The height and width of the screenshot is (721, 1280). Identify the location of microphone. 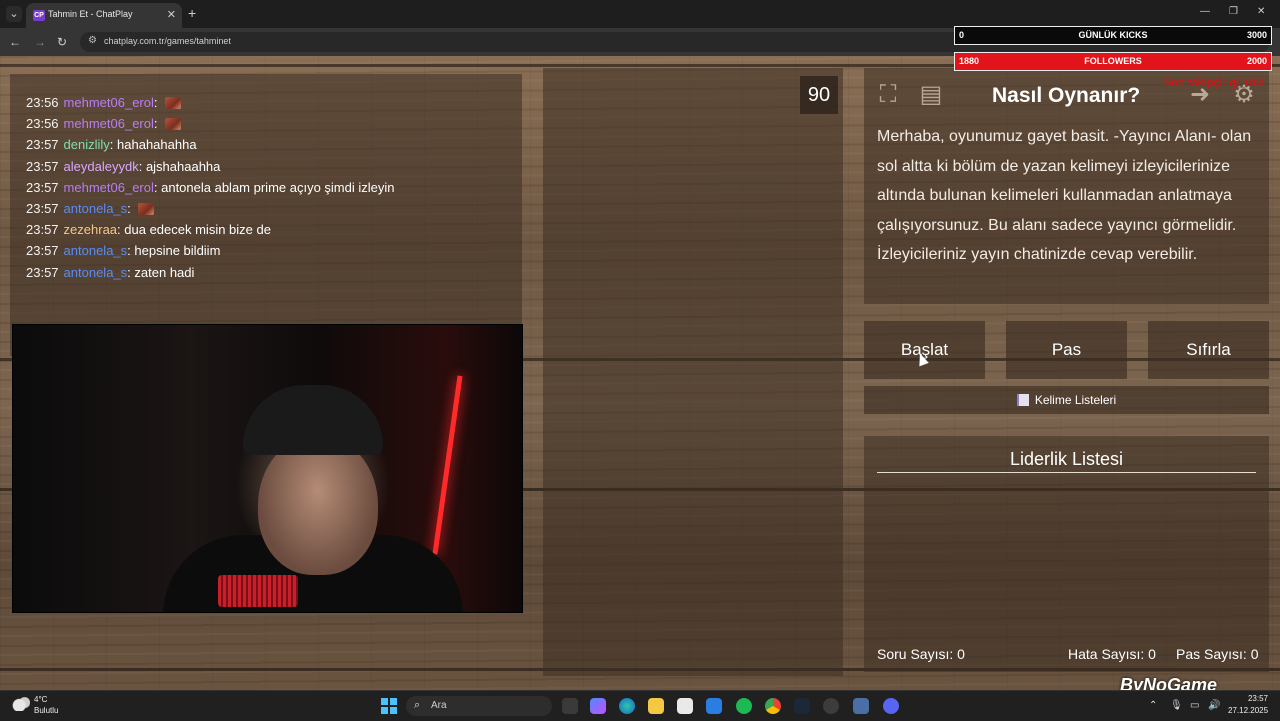
(258, 591).